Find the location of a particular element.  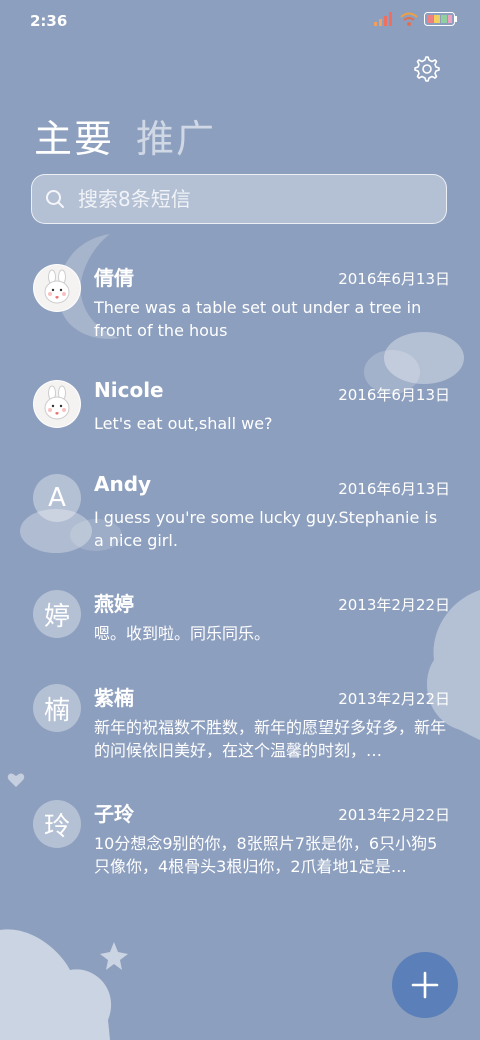

avatar: 楠 is located at coordinates (57, 708).